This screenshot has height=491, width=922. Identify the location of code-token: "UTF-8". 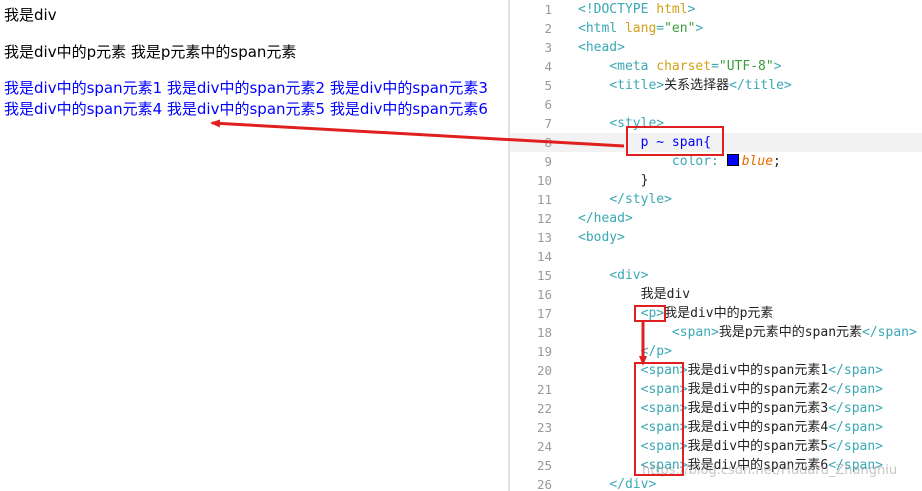
(746, 66).